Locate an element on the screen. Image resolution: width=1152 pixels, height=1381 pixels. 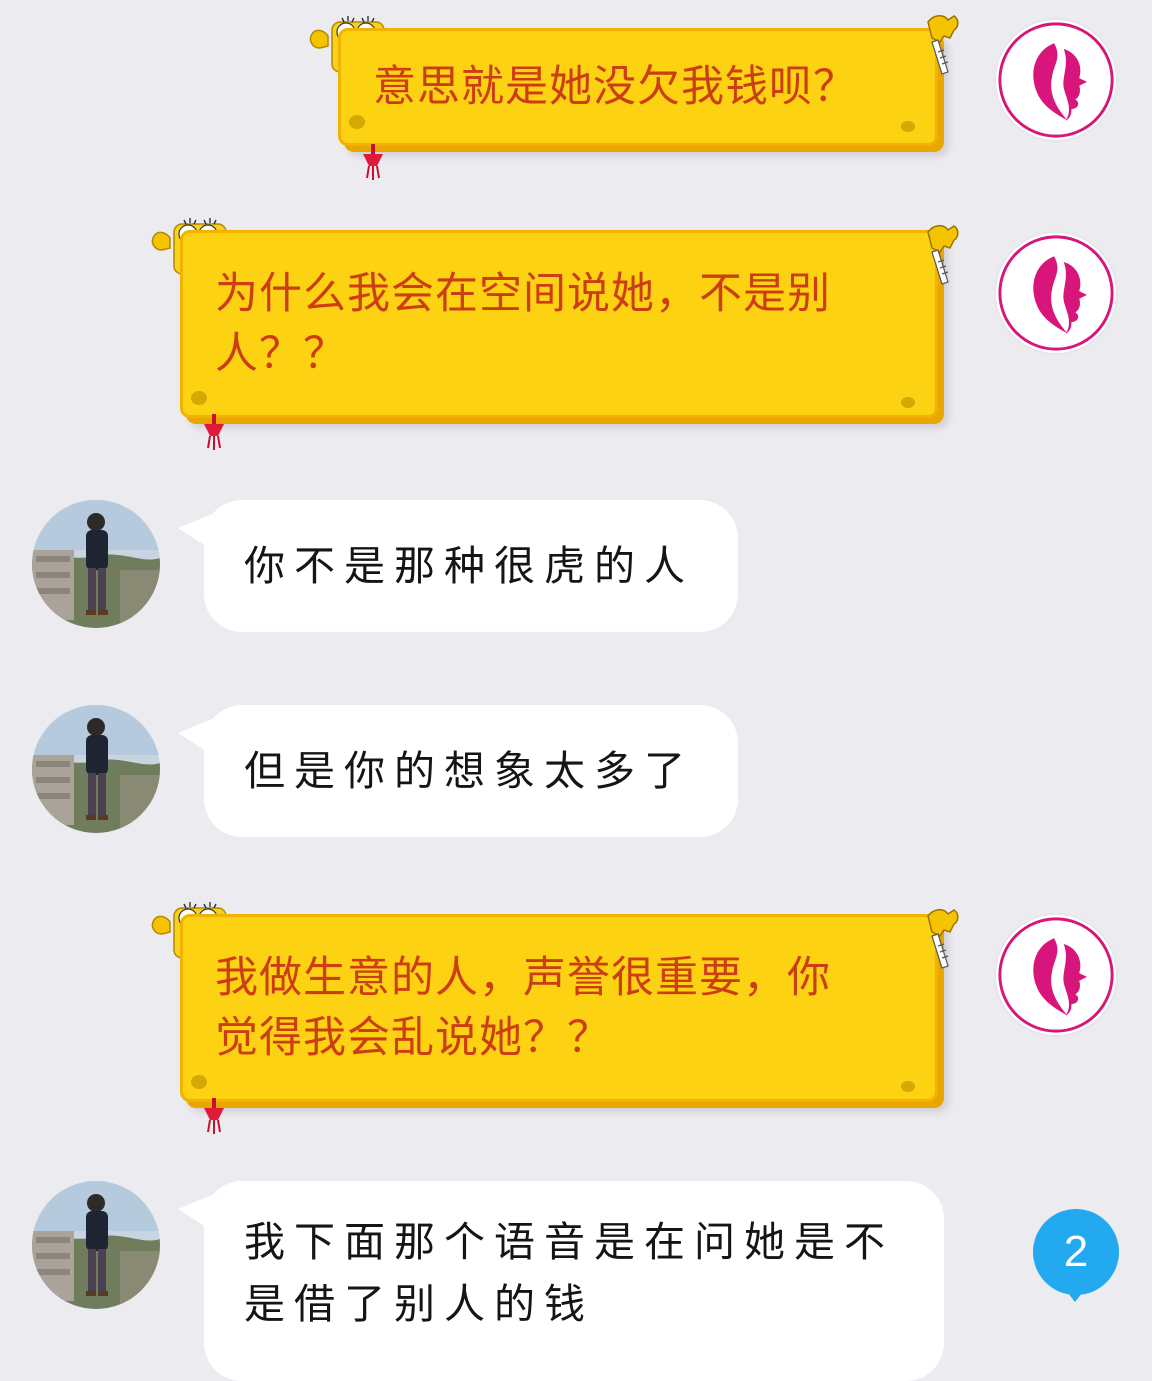
unread-count: 2 is located at coordinates (1076, 1251).